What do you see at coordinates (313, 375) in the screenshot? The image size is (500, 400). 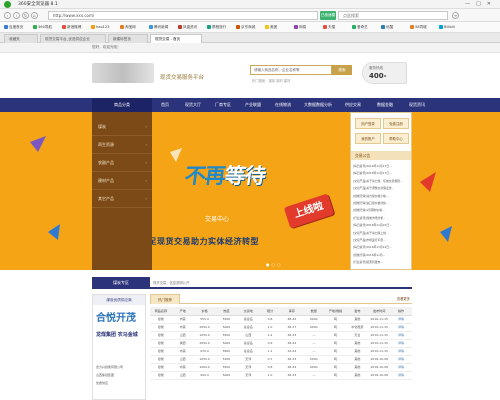 I see `table-cell: —` at bounding box center [313, 375].